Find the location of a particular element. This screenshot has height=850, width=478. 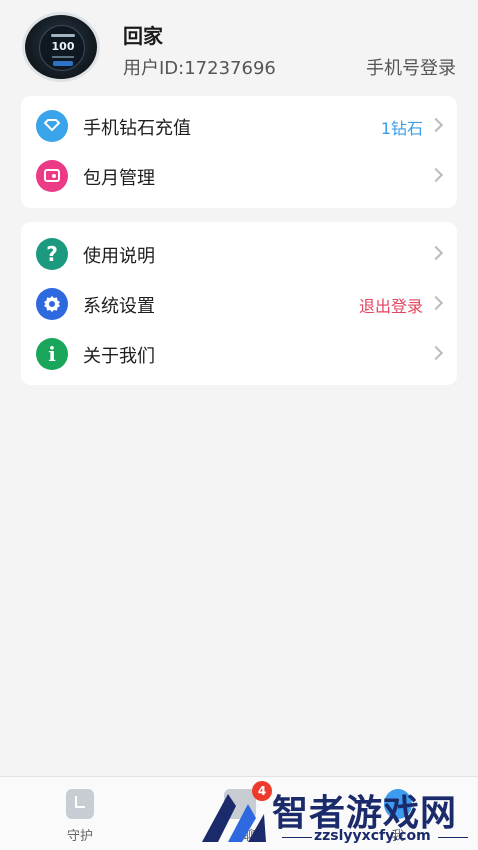

menu-item-label: 手机钻石充值 is located at coordinates (137, 128).